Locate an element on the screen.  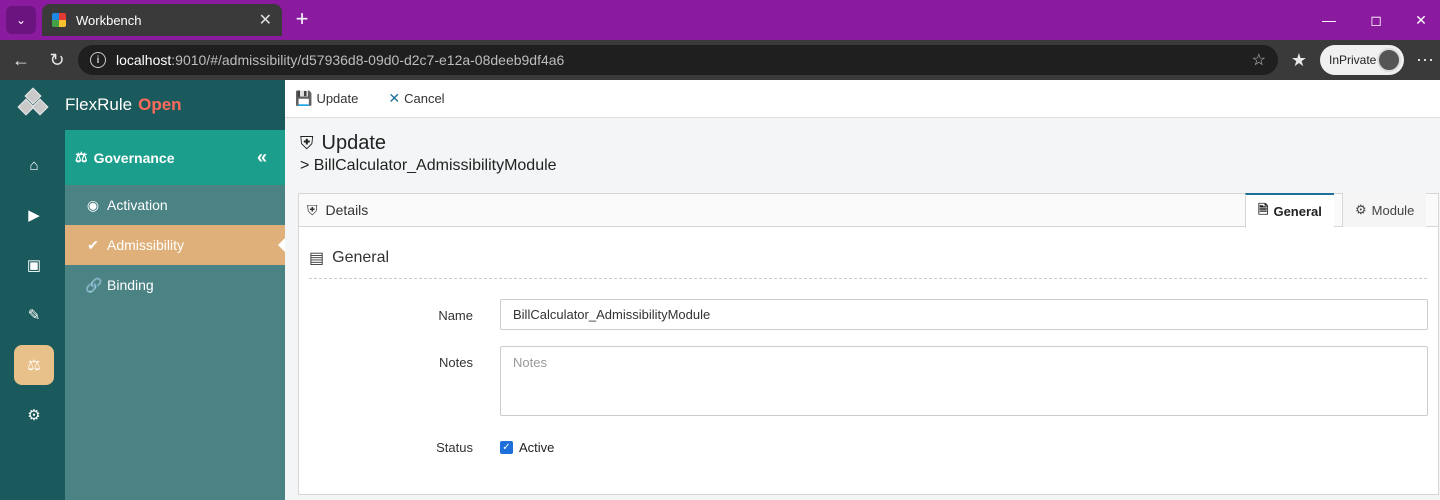
play-icon: ▶ is located at coordinates (34, 215).